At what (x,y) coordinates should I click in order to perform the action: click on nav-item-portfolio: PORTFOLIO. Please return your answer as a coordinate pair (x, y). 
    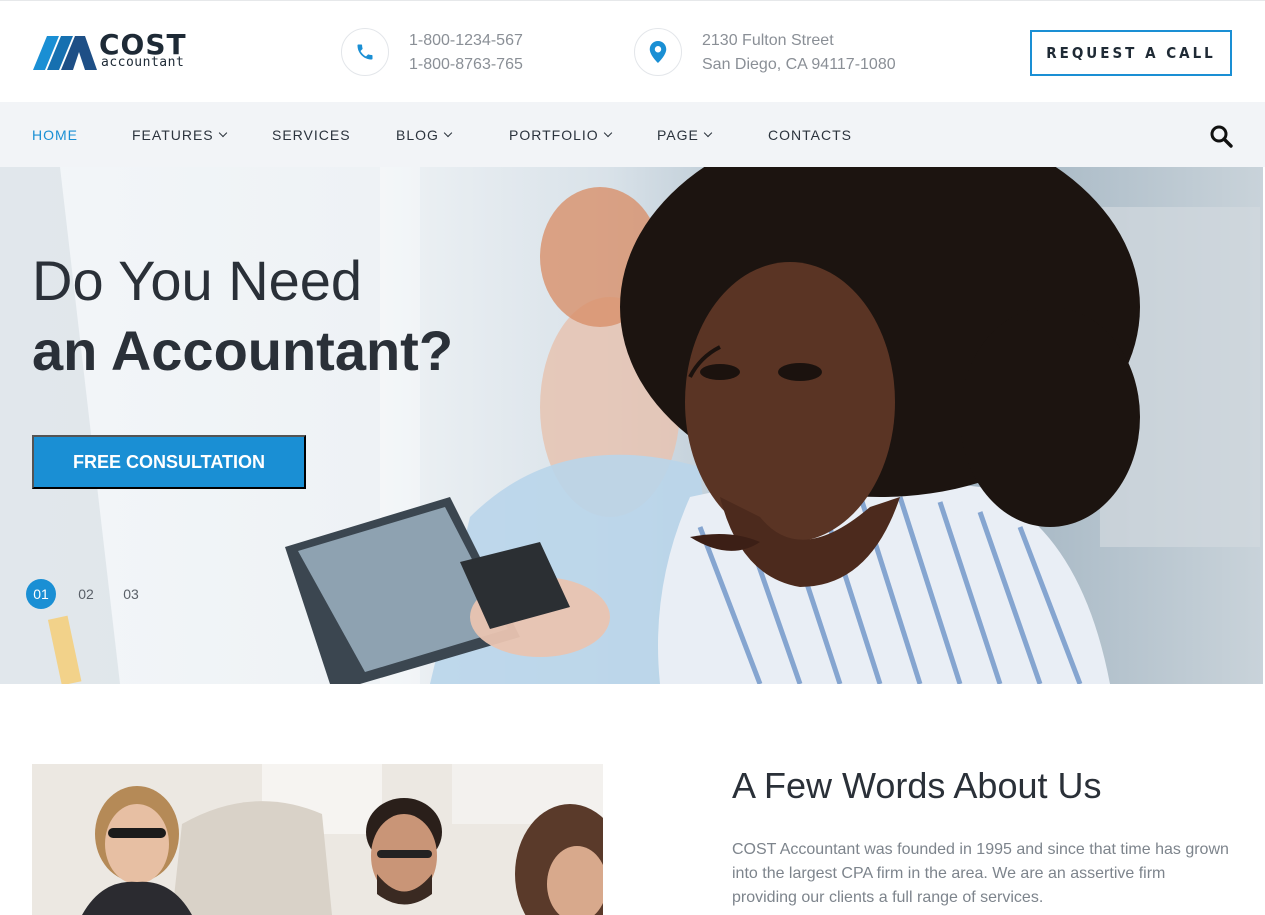
    Looking at the image, I should click on (560, 134).